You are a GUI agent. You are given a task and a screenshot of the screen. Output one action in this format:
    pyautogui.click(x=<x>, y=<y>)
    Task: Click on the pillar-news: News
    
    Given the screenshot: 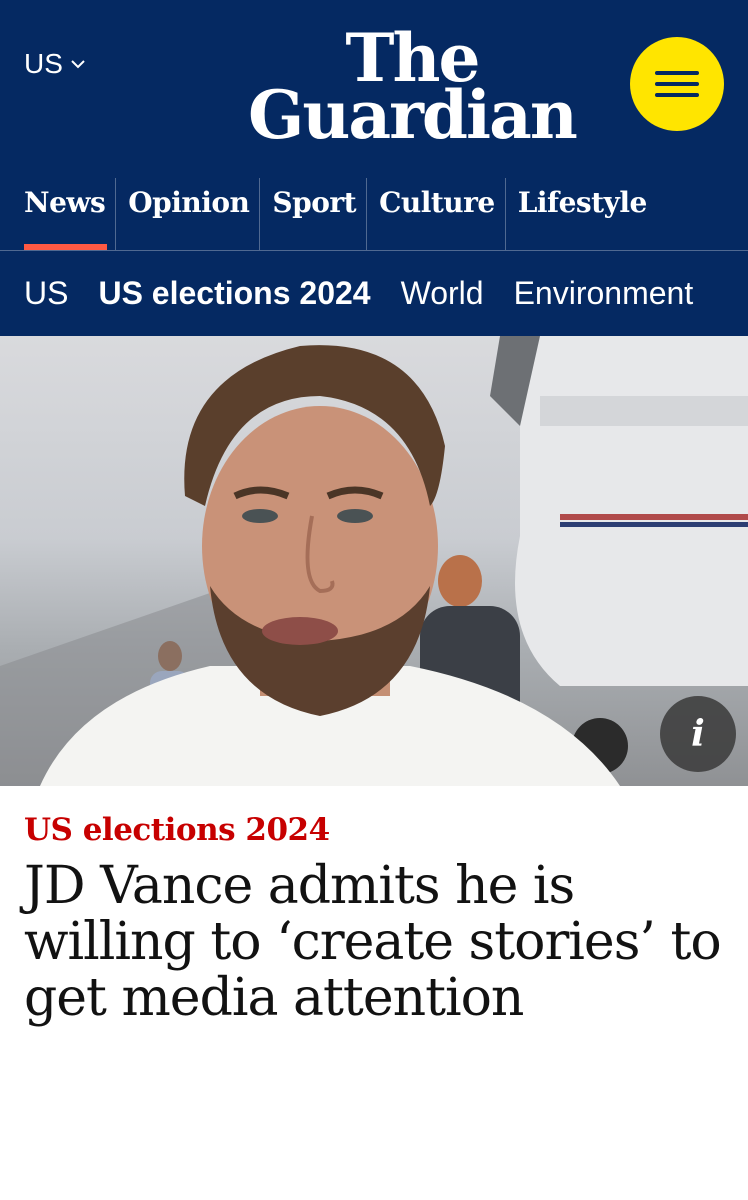 What is the action you would take?
    pyautogui.click(x=58, y=214)
    